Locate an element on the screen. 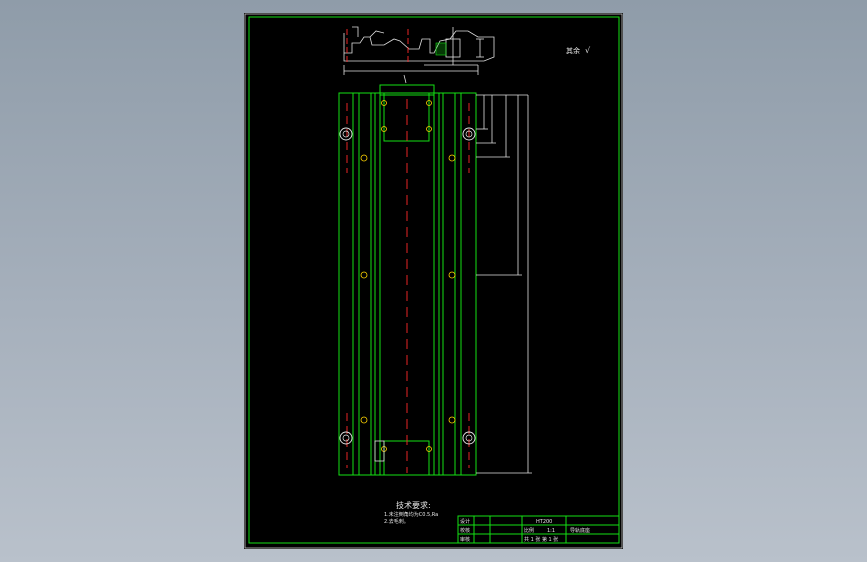 This screenshot has height=562, width=867. title-block-row-design: 设计 is located at coordinates (465, 521).